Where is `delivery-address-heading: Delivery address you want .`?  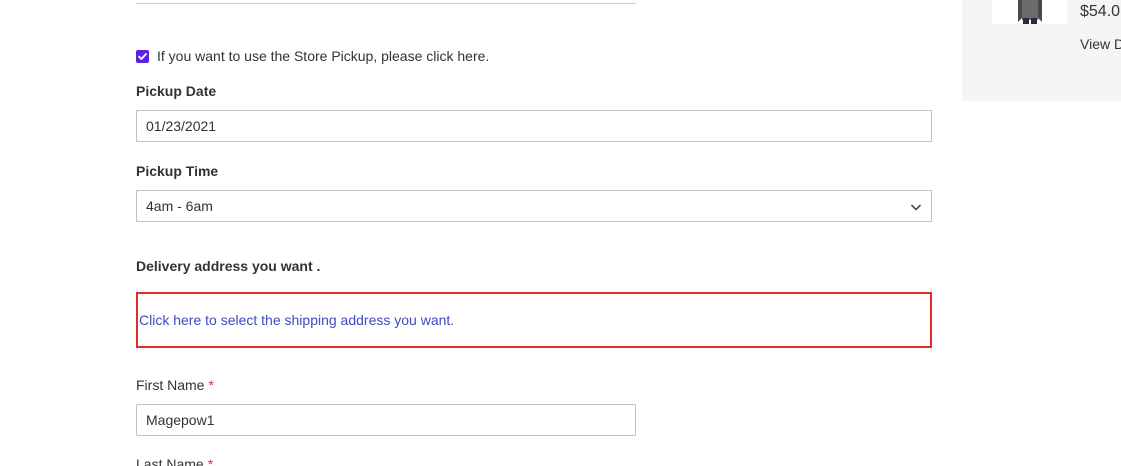
delivery-address-heading: Delivery address you want . is located at coordinates (228, 266).